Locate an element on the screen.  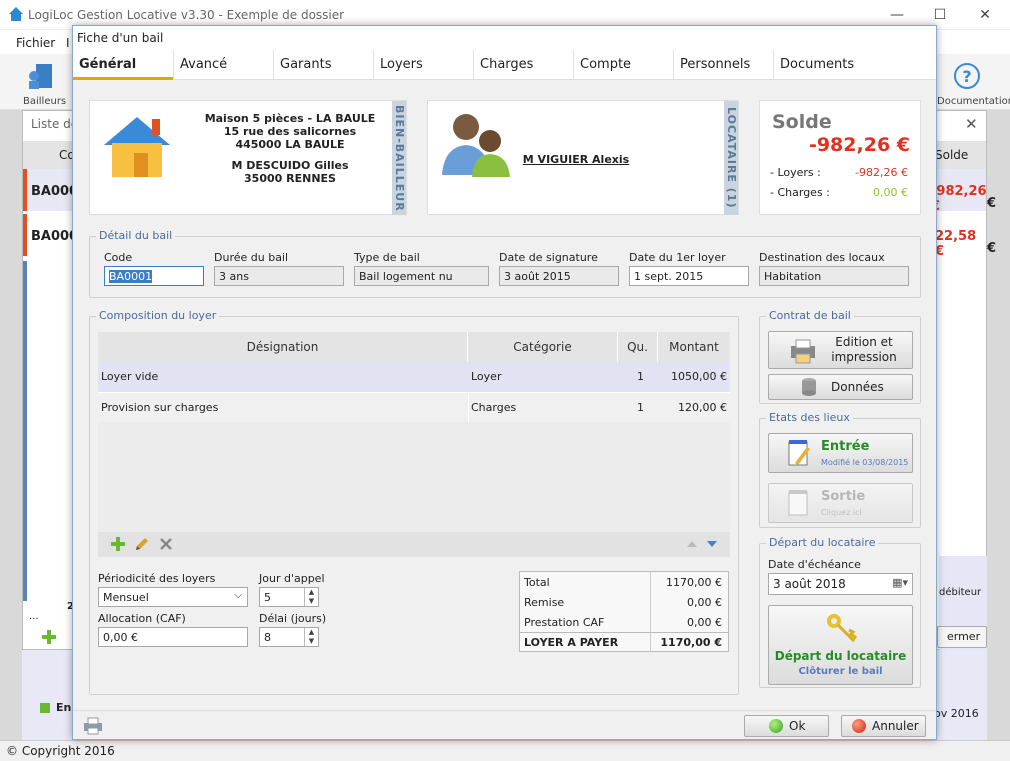
maximize-icon: ☐ is located at coordinates (940, 15).